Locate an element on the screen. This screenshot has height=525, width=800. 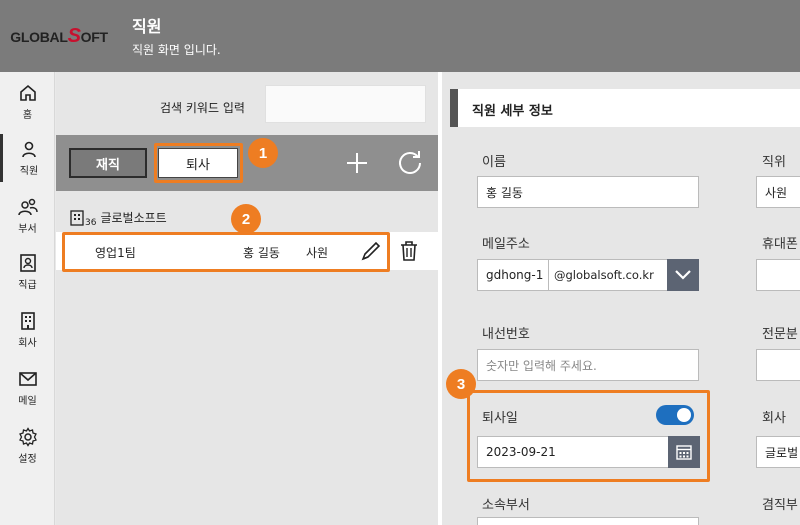
chevron-down-icon is located at coordinates (683, 275).